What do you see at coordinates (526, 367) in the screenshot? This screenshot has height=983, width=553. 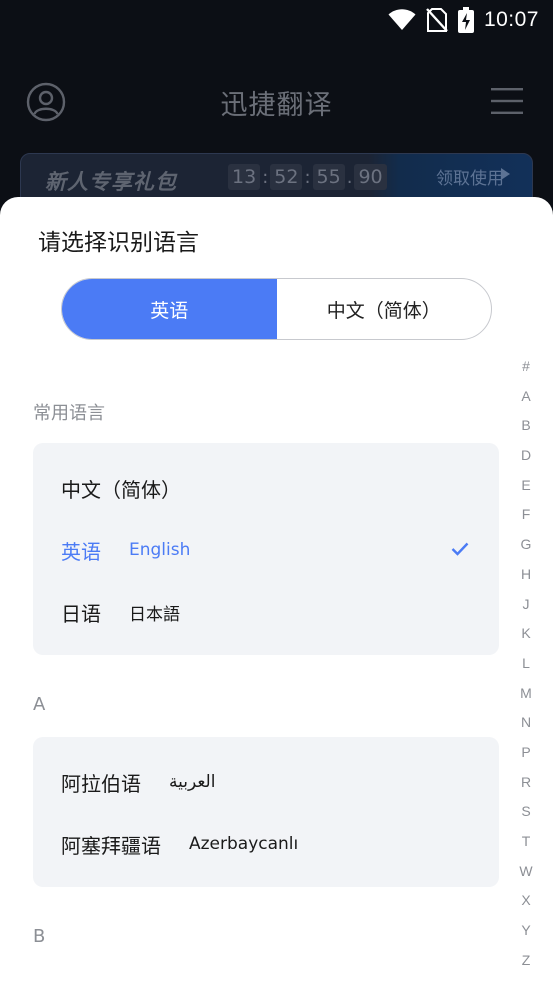 I see `index-letter: #` at bounding box center [526, 367].